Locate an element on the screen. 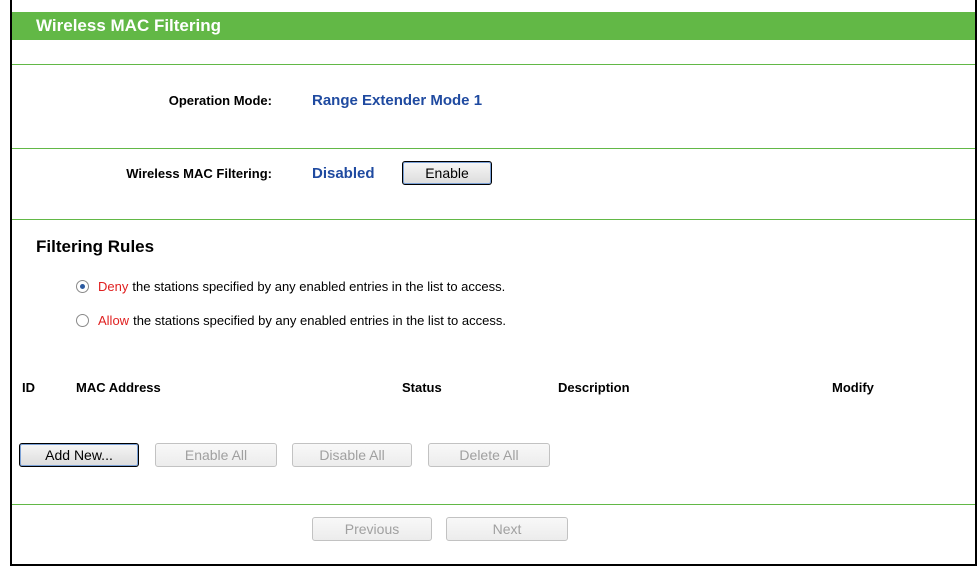 The width and height of the screenshot is (979, 568). allow-keyword: Allow is located at coordinates (114, 320).